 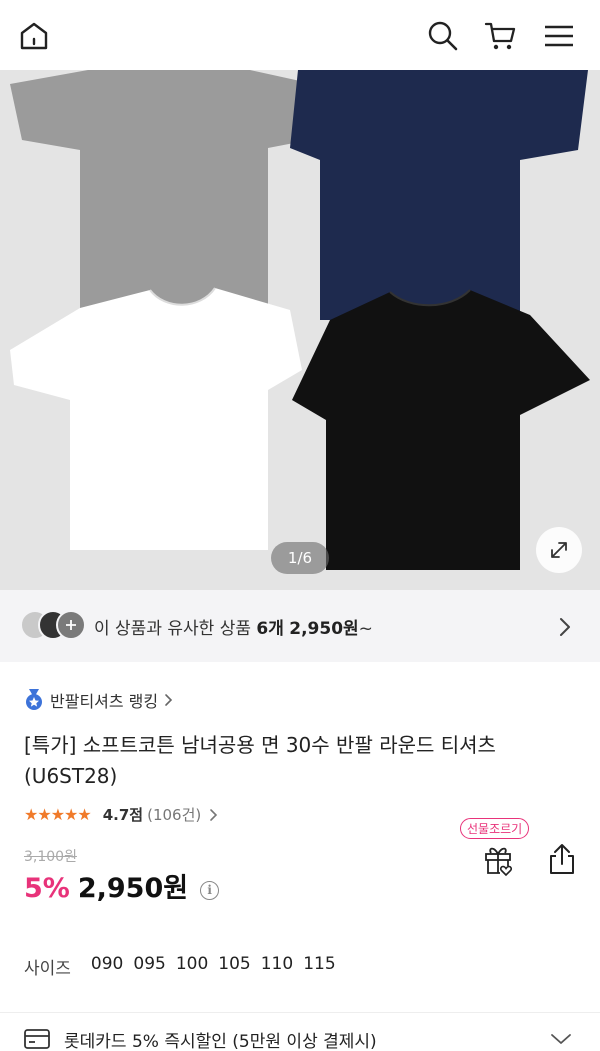 What do you see at coordinates (58, 814) in the screenshot?
I see `rating-stars: ★★★★★` at bounding box center [58, 814].